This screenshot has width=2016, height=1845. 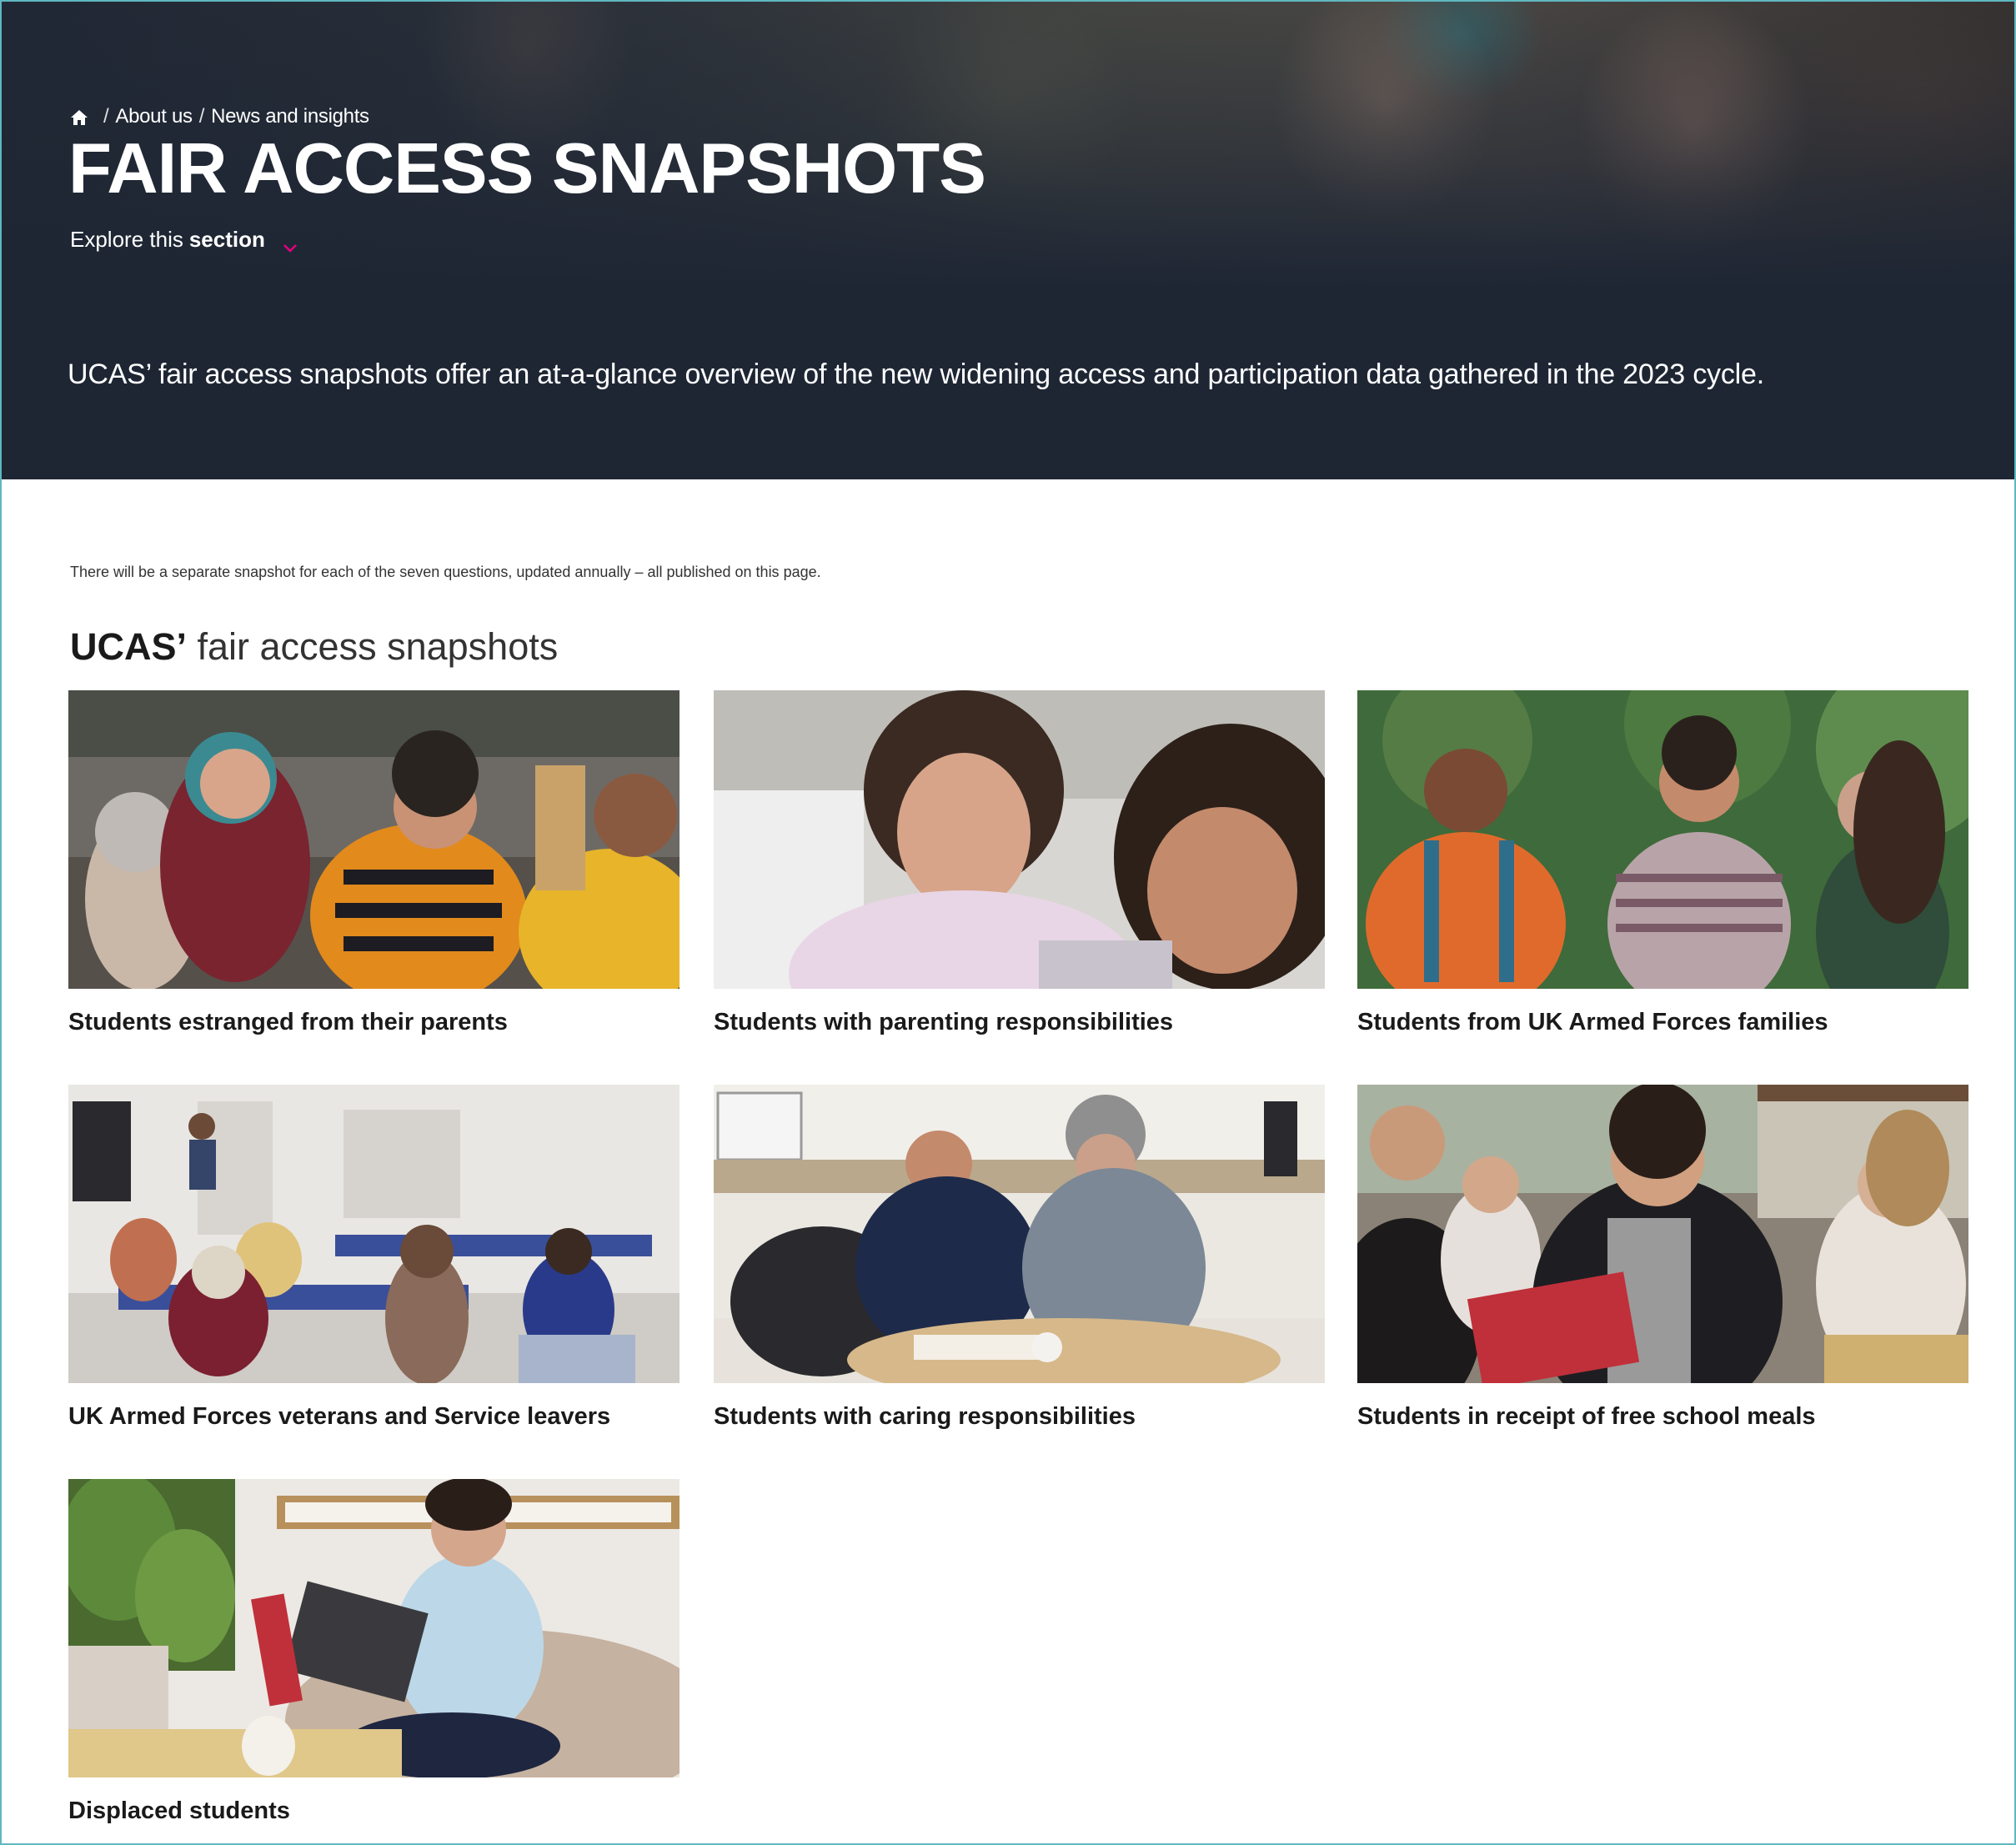 I want to click on snapshot-card-caring: Students with caring responsibilities, so click(x=1019, y=1258).